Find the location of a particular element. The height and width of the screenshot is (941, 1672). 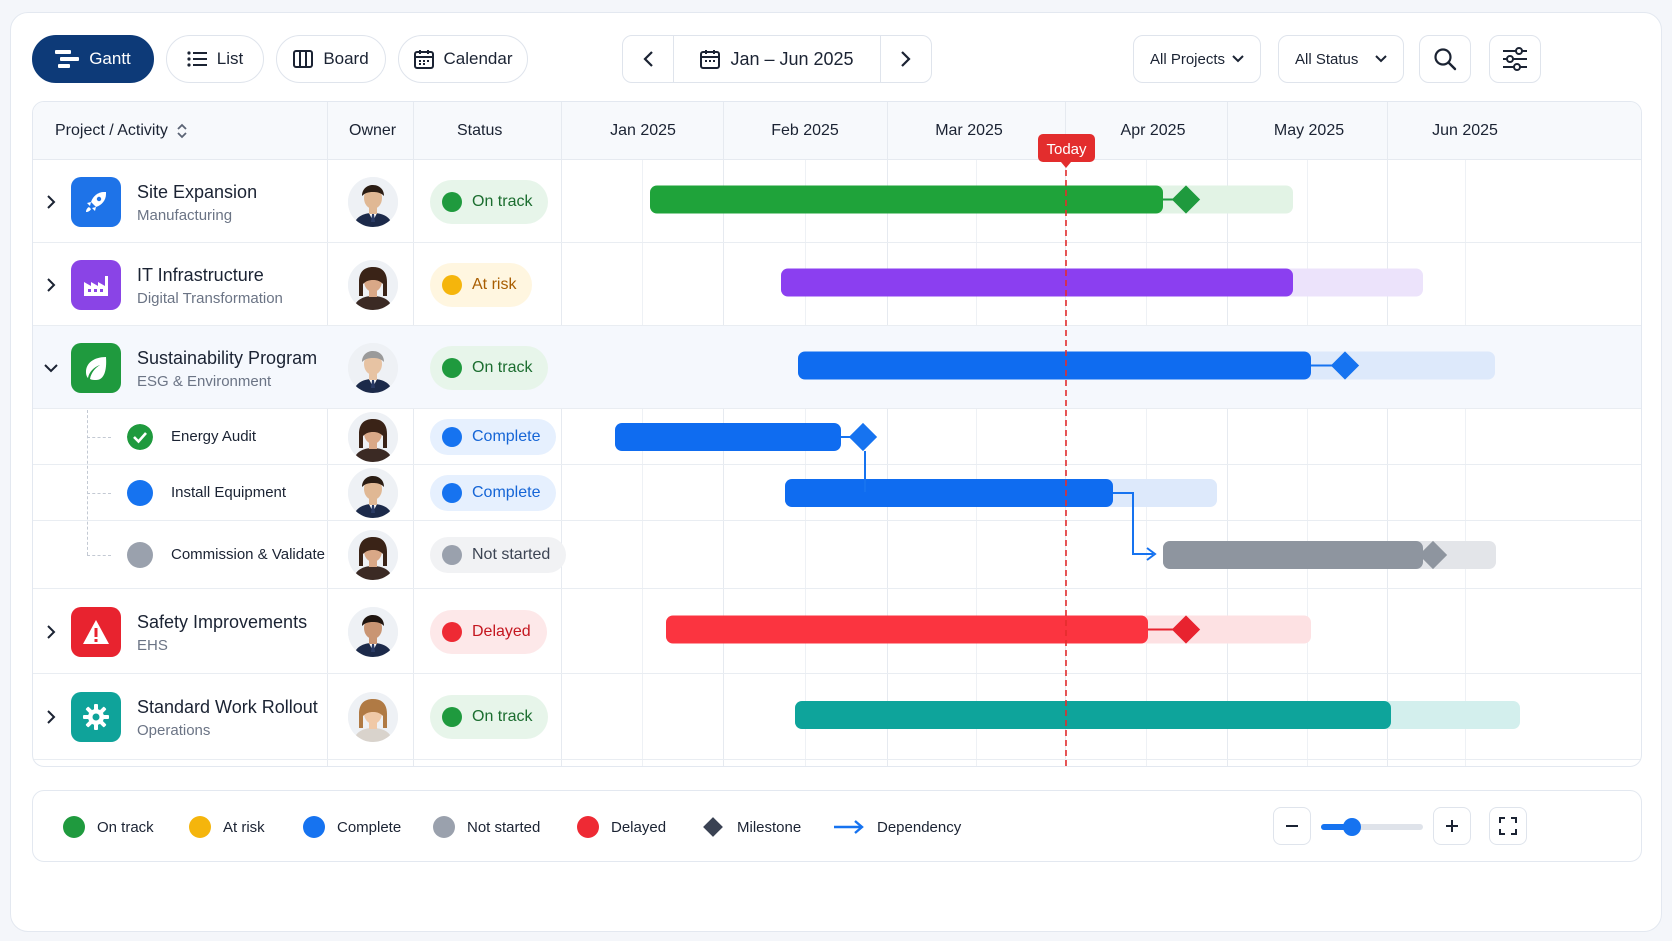

legend-item-milestone: Milestone is located at coordinates (751, 827).